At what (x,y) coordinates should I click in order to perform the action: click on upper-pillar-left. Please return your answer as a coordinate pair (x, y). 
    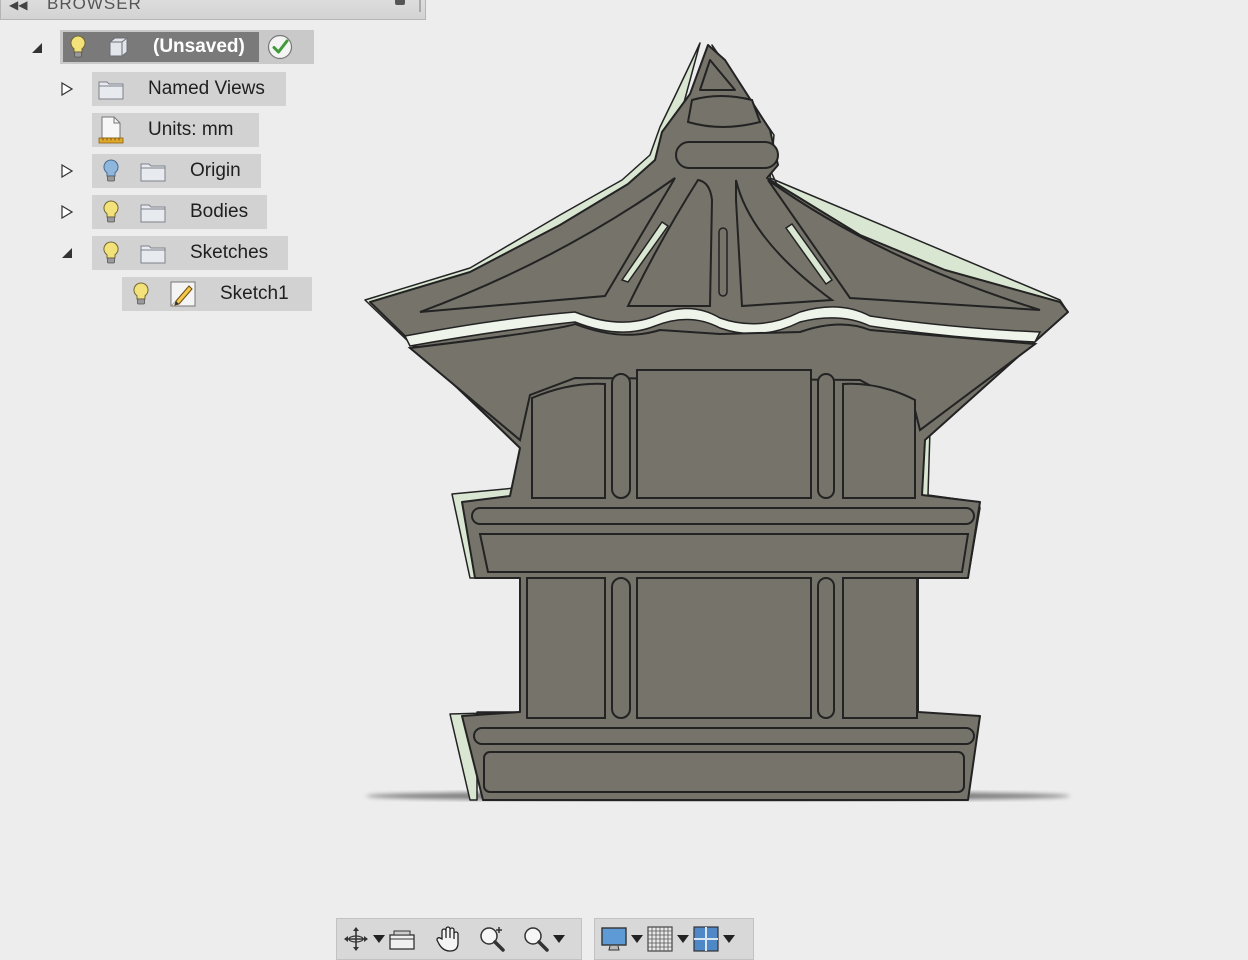
    Looking at the image, I should click on (621, 436).